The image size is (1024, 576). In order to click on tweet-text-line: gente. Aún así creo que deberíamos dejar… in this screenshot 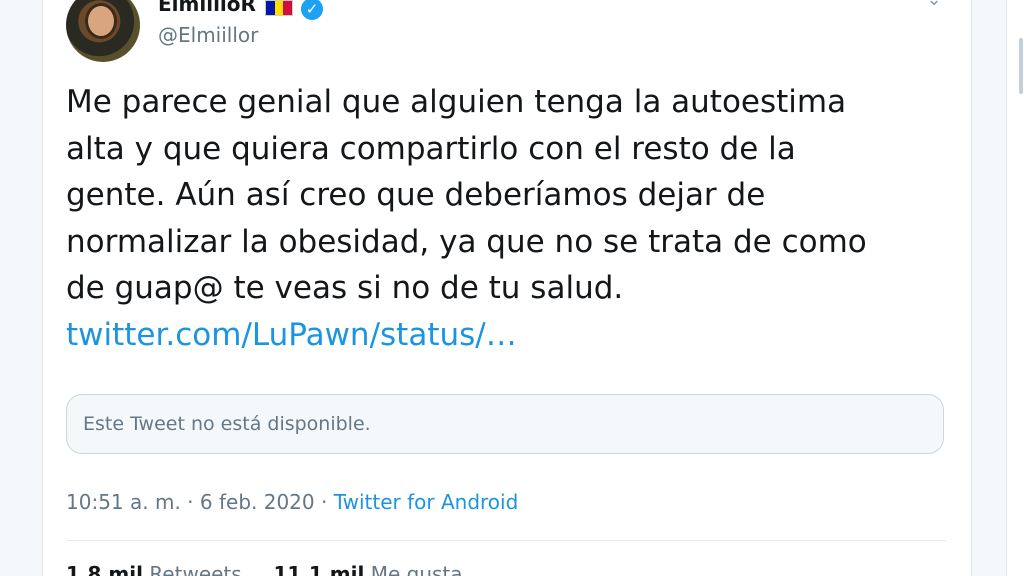, I will do `click(416, 195)`.